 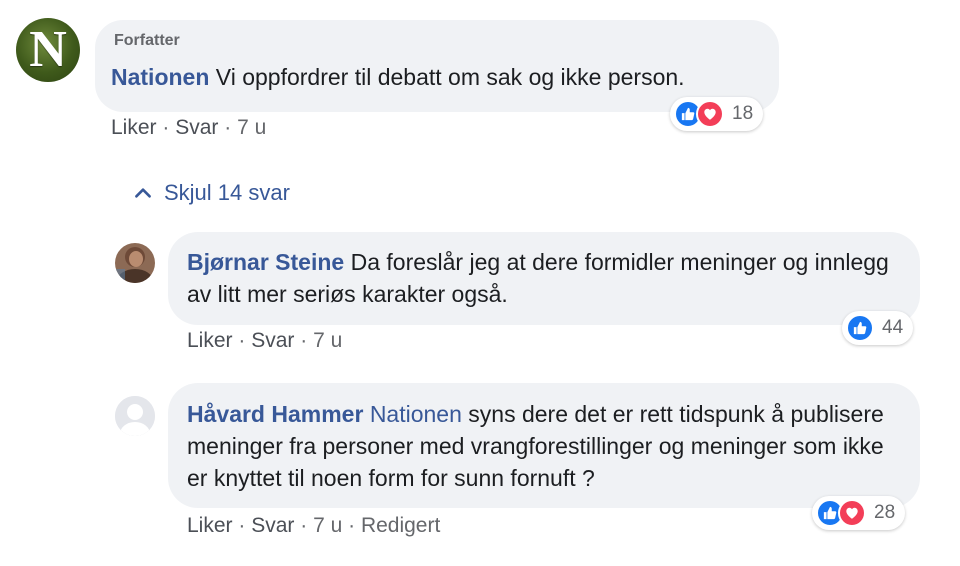 I want to click on avatar-letter: N, so click(x=48, y=49).